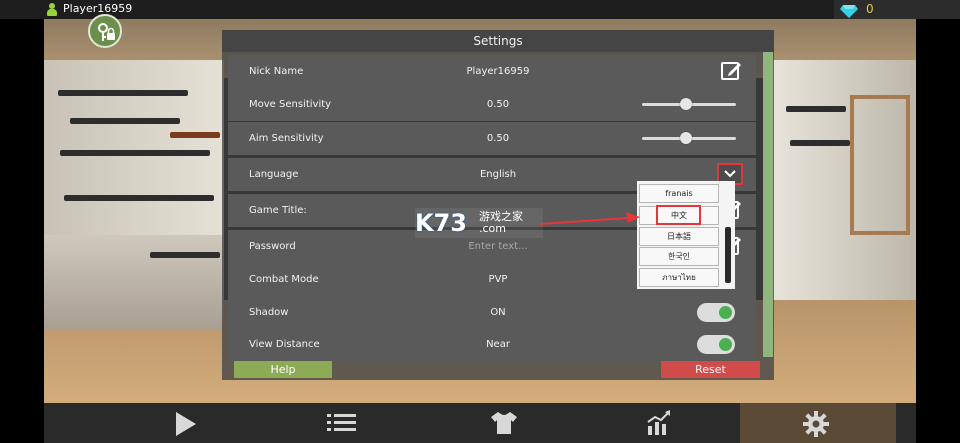  I want to click on nav-list, so click(341, 423).